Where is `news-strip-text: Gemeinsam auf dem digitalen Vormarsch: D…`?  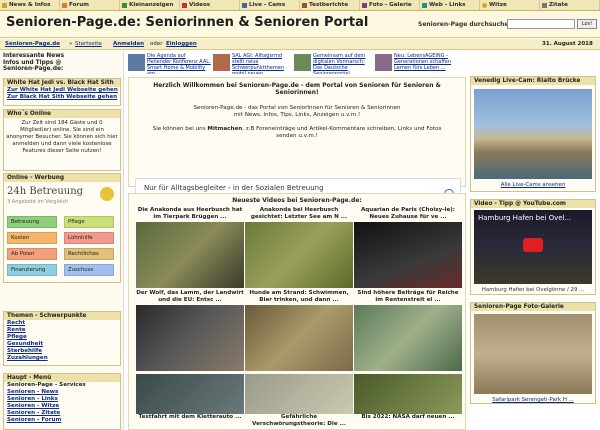
news-strip-text: Gemeinsam auf dem digitalen Vormarsch: D… is located at coordinates (343, 63).